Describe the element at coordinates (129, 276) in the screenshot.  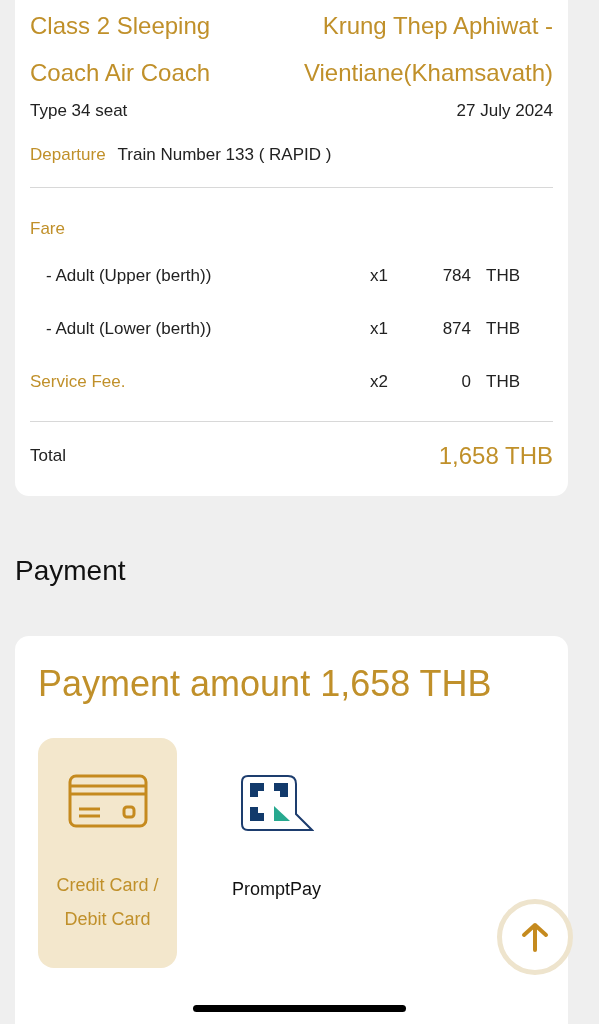
I see `fare-label: - Adult (Upper (berth))` at that location.